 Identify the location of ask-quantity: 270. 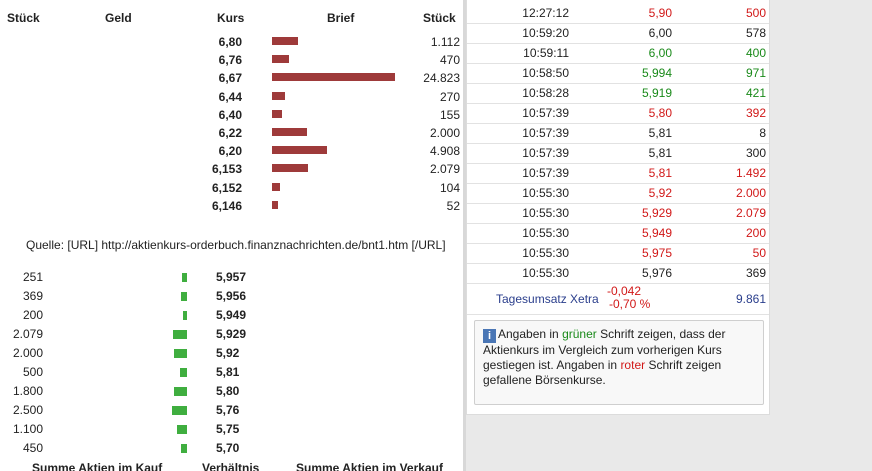
(449, 96).